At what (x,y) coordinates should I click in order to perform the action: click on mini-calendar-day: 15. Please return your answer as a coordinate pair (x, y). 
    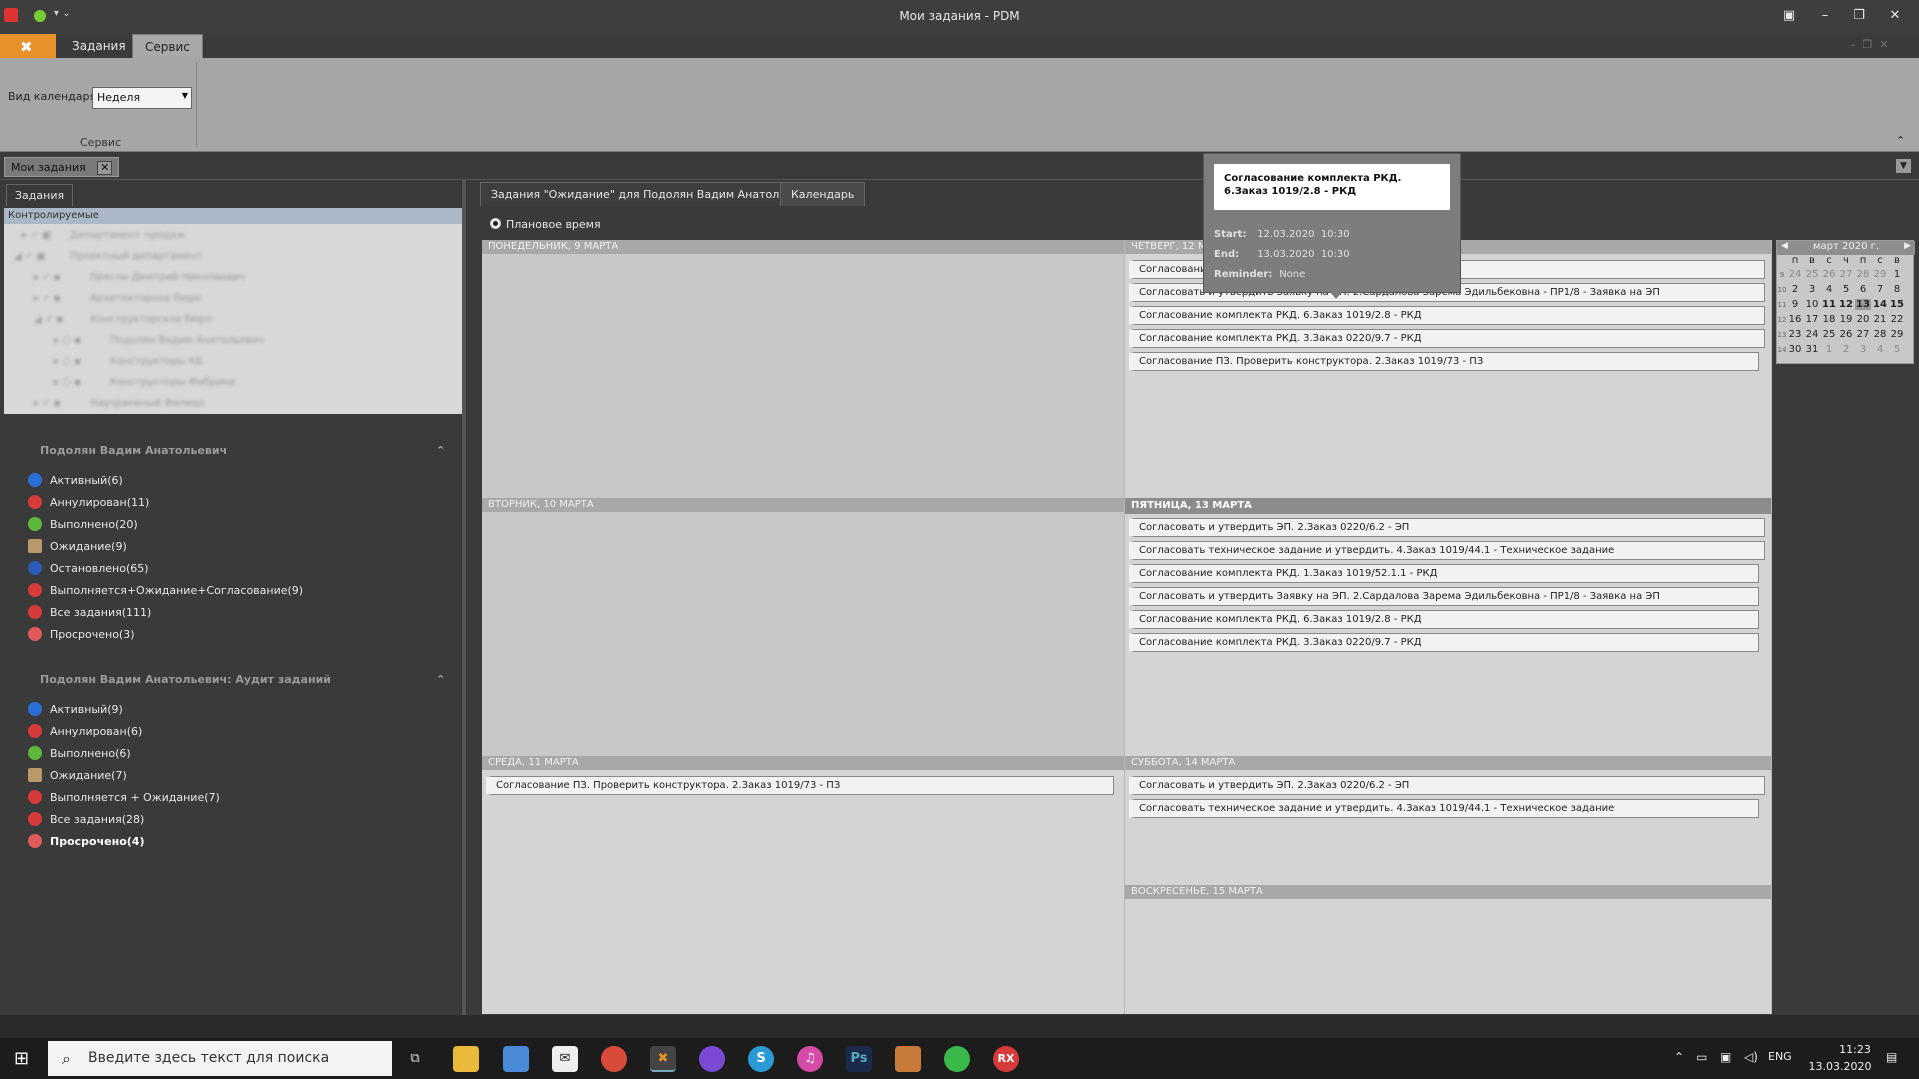
    Looking at the image, I should click on (1897, 304).